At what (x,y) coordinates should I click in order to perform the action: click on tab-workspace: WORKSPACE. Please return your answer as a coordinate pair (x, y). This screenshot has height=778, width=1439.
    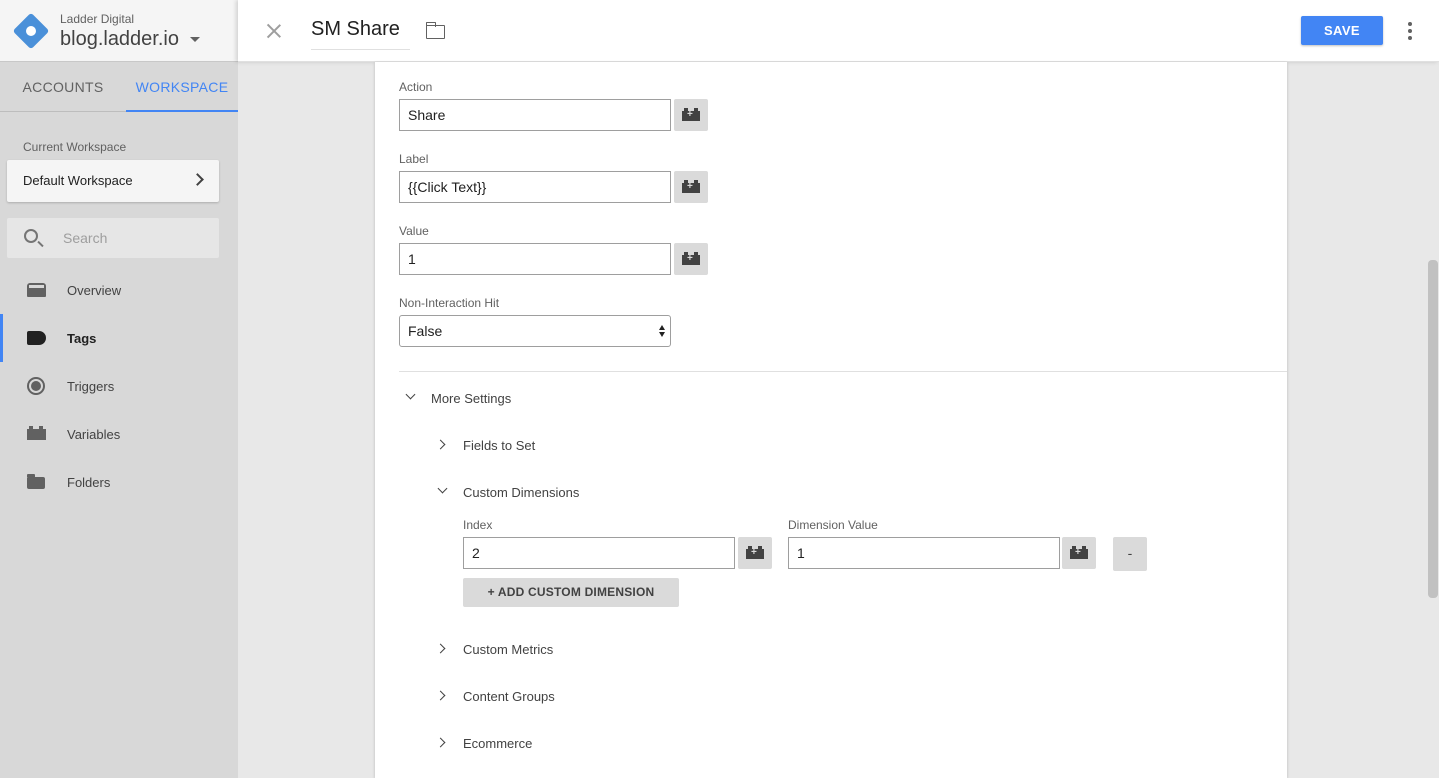
    Looking at the image, I should click on (182, 87).